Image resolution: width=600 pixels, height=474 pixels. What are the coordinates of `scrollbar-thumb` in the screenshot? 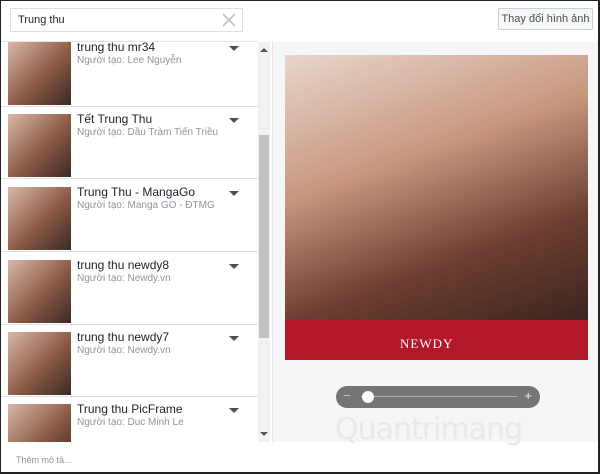 It's located at (264, 236).